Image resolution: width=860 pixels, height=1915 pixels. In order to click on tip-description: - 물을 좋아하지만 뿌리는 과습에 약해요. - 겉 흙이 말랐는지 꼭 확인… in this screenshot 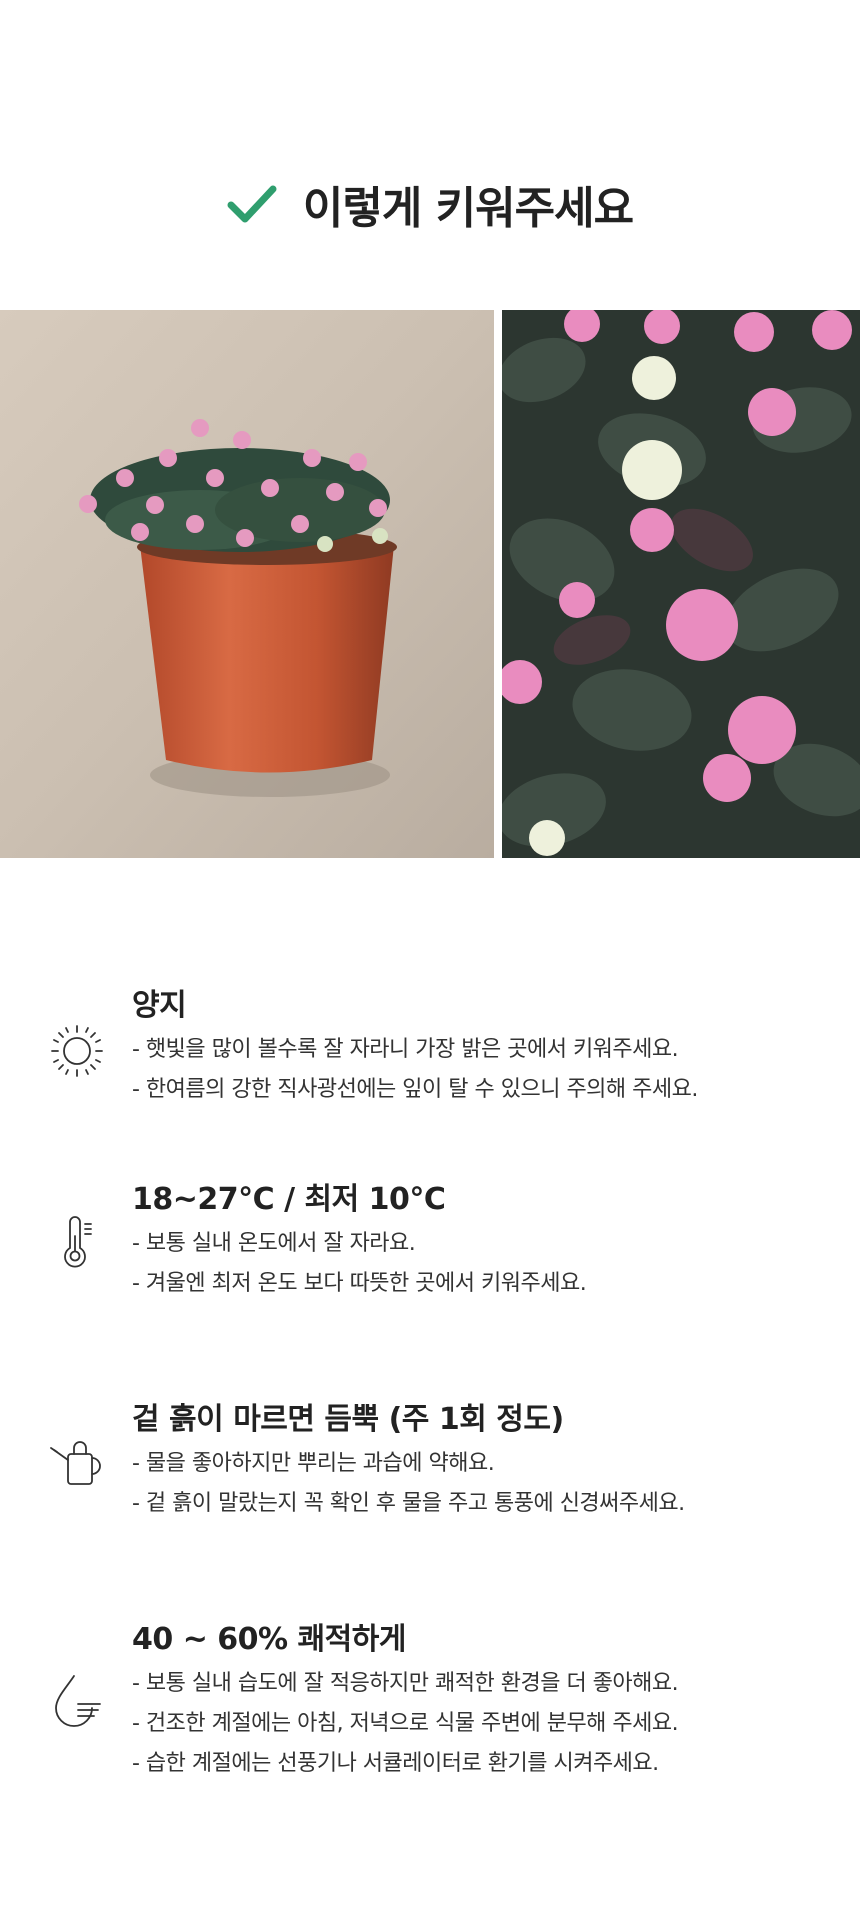, I will do `click(408, 1484)`.